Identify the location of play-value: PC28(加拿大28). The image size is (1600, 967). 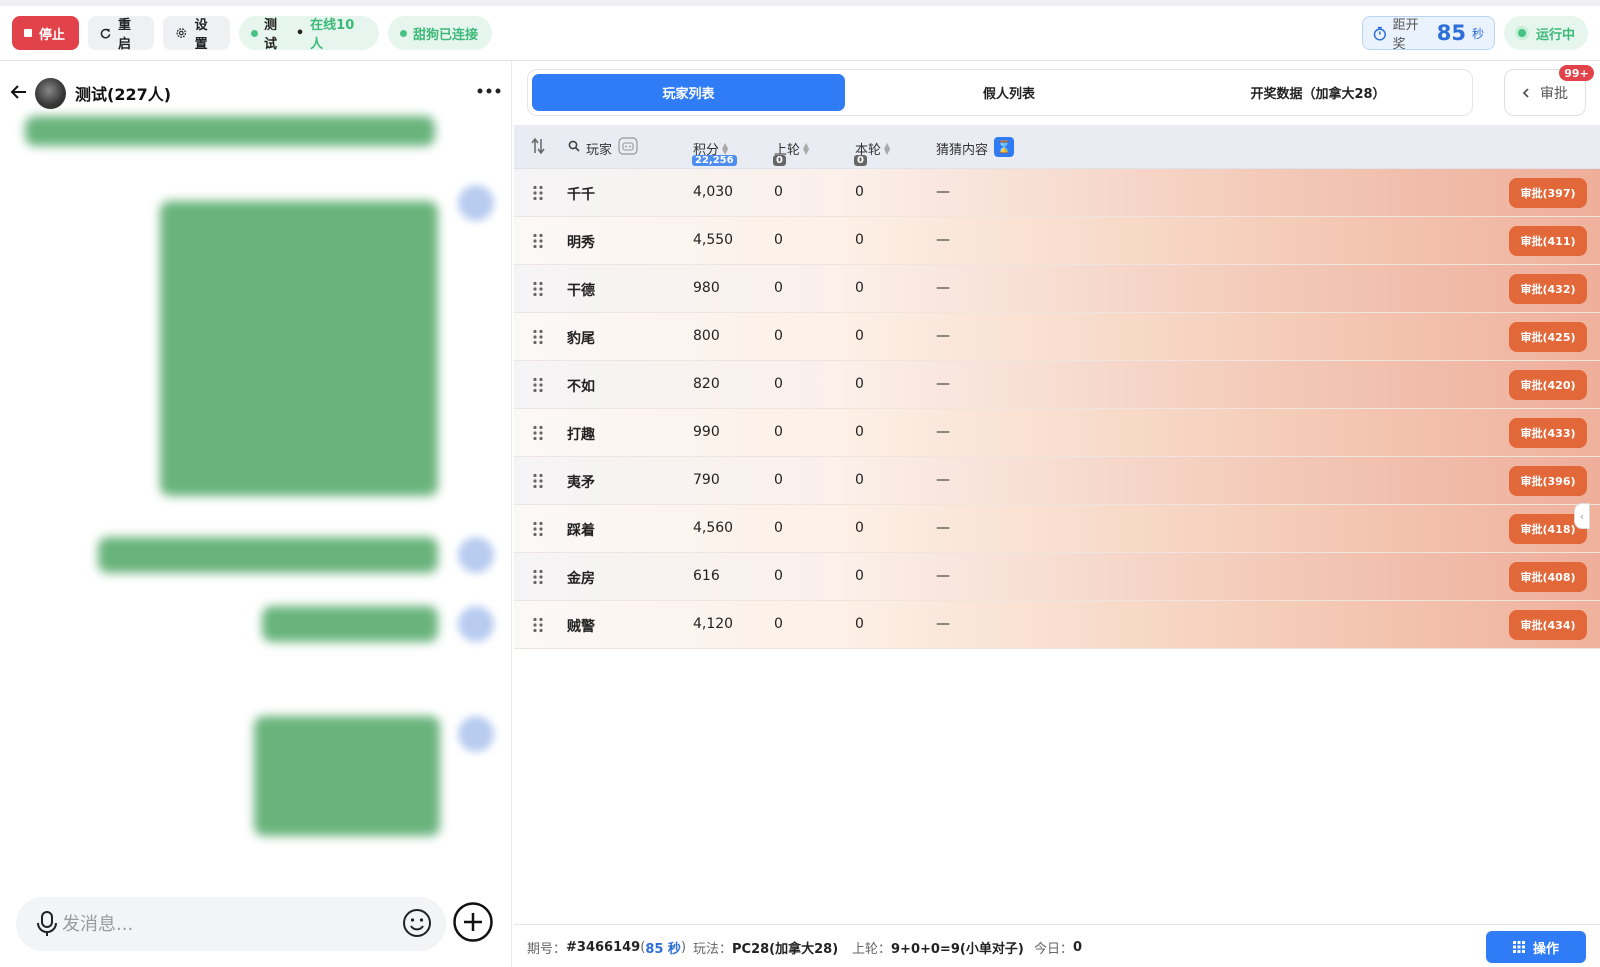
(785, 949).